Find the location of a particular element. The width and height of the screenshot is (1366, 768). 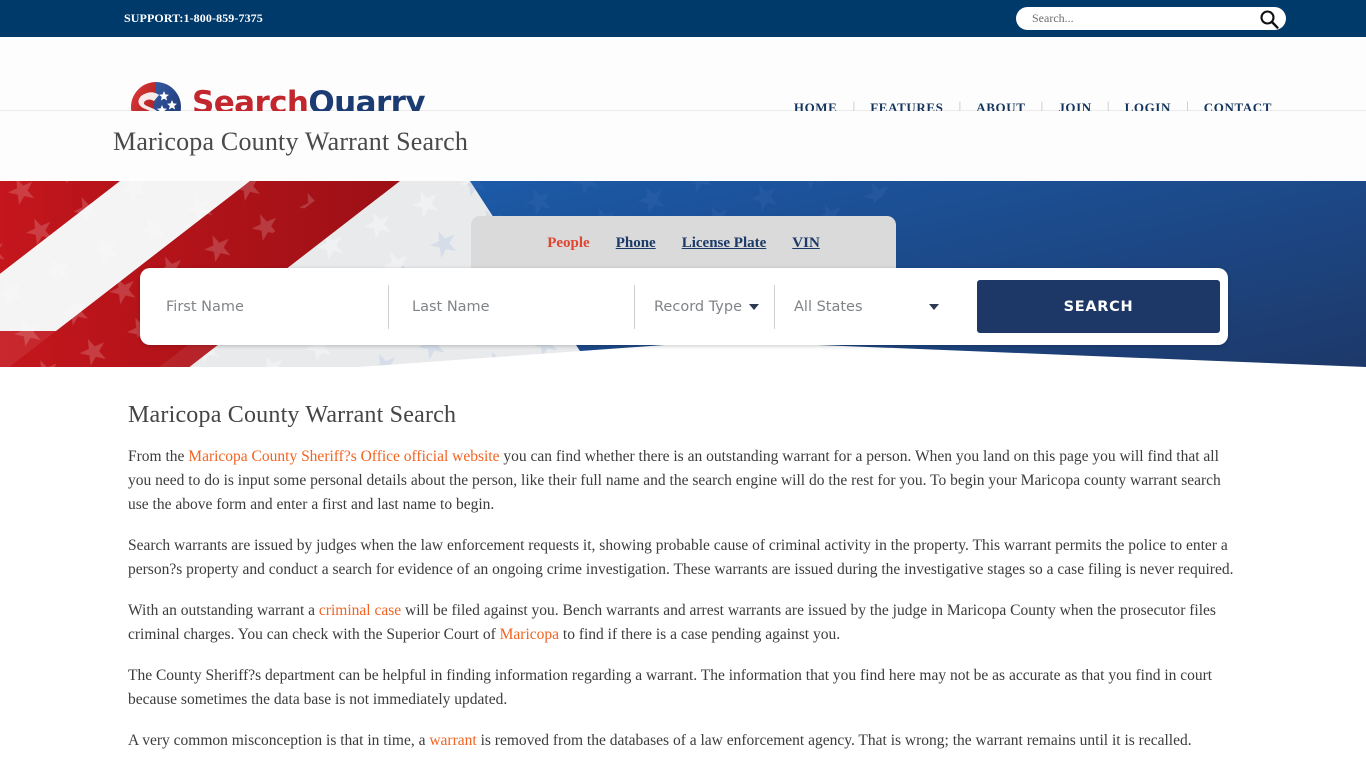

search-input is located at coordinates (1130, 18).